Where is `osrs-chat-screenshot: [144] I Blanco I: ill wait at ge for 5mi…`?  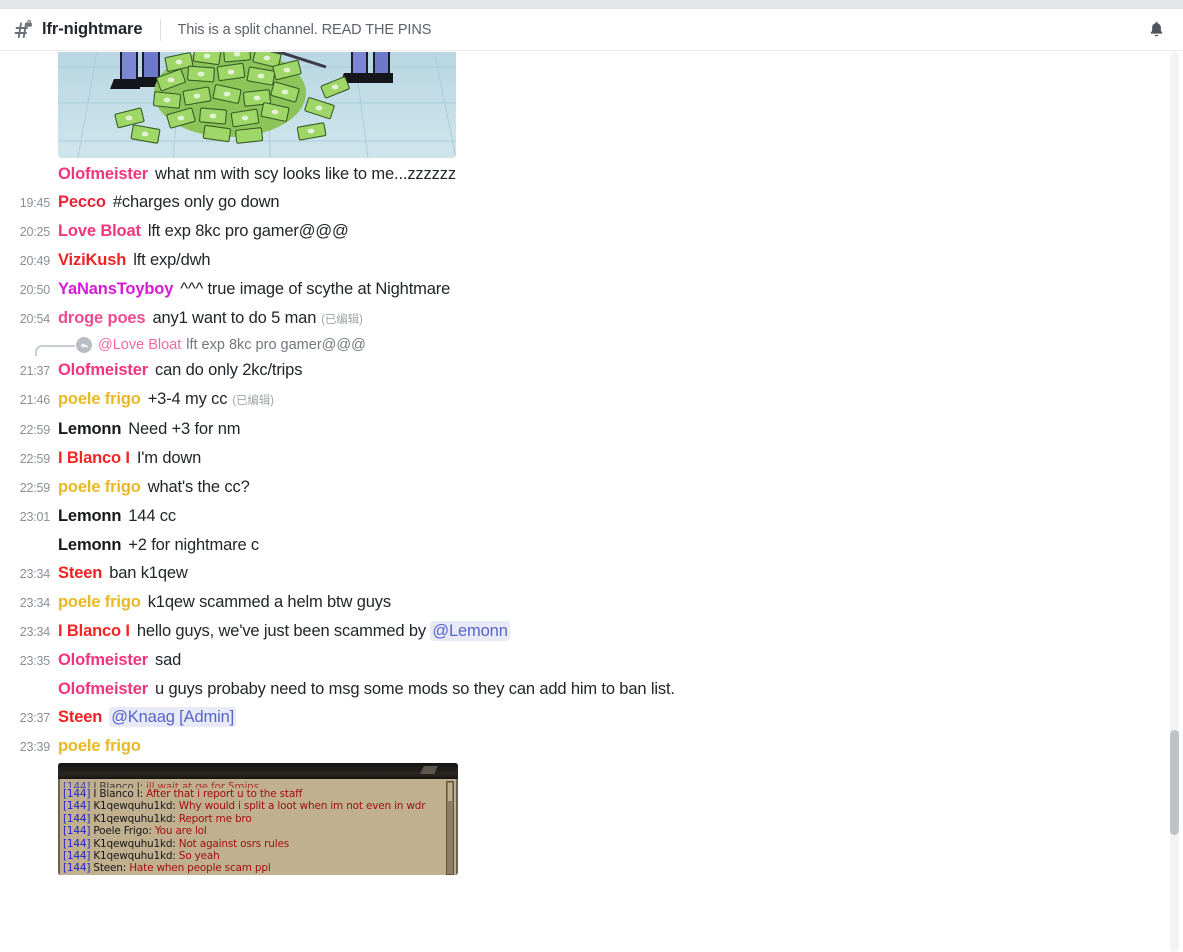
osrs-chat-screenshot: [144] I Blanco I: ill wait at ge for 5mi… is located at coordinates (258, 819).